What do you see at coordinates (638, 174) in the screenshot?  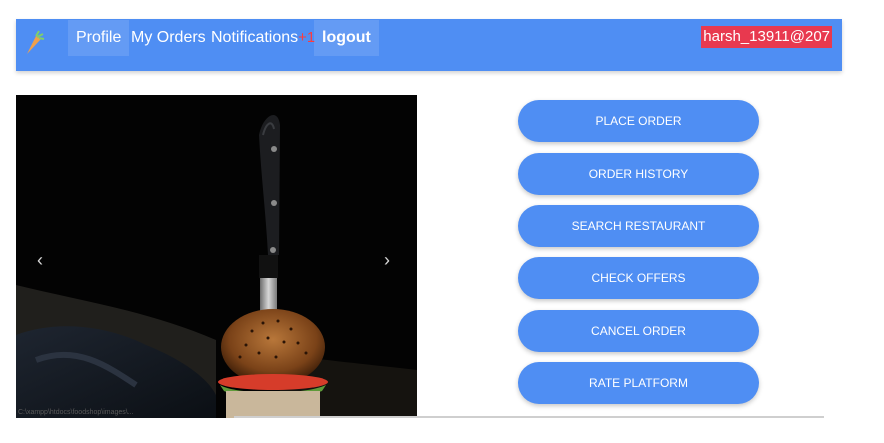 I see `order-history-button: ORDER HISTORY` at bounding box center [638, 174].